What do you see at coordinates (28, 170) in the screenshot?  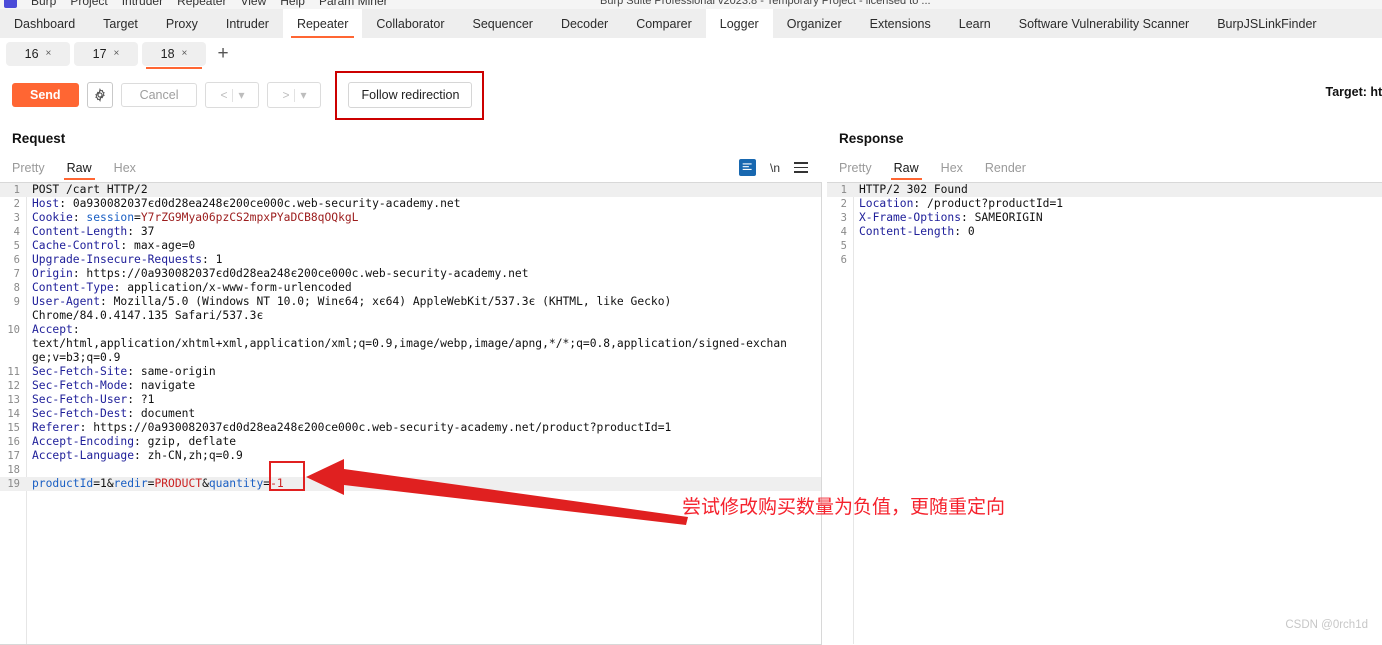 I see `request-tab-pretty: Pretty` at bounding box center [28, 170].